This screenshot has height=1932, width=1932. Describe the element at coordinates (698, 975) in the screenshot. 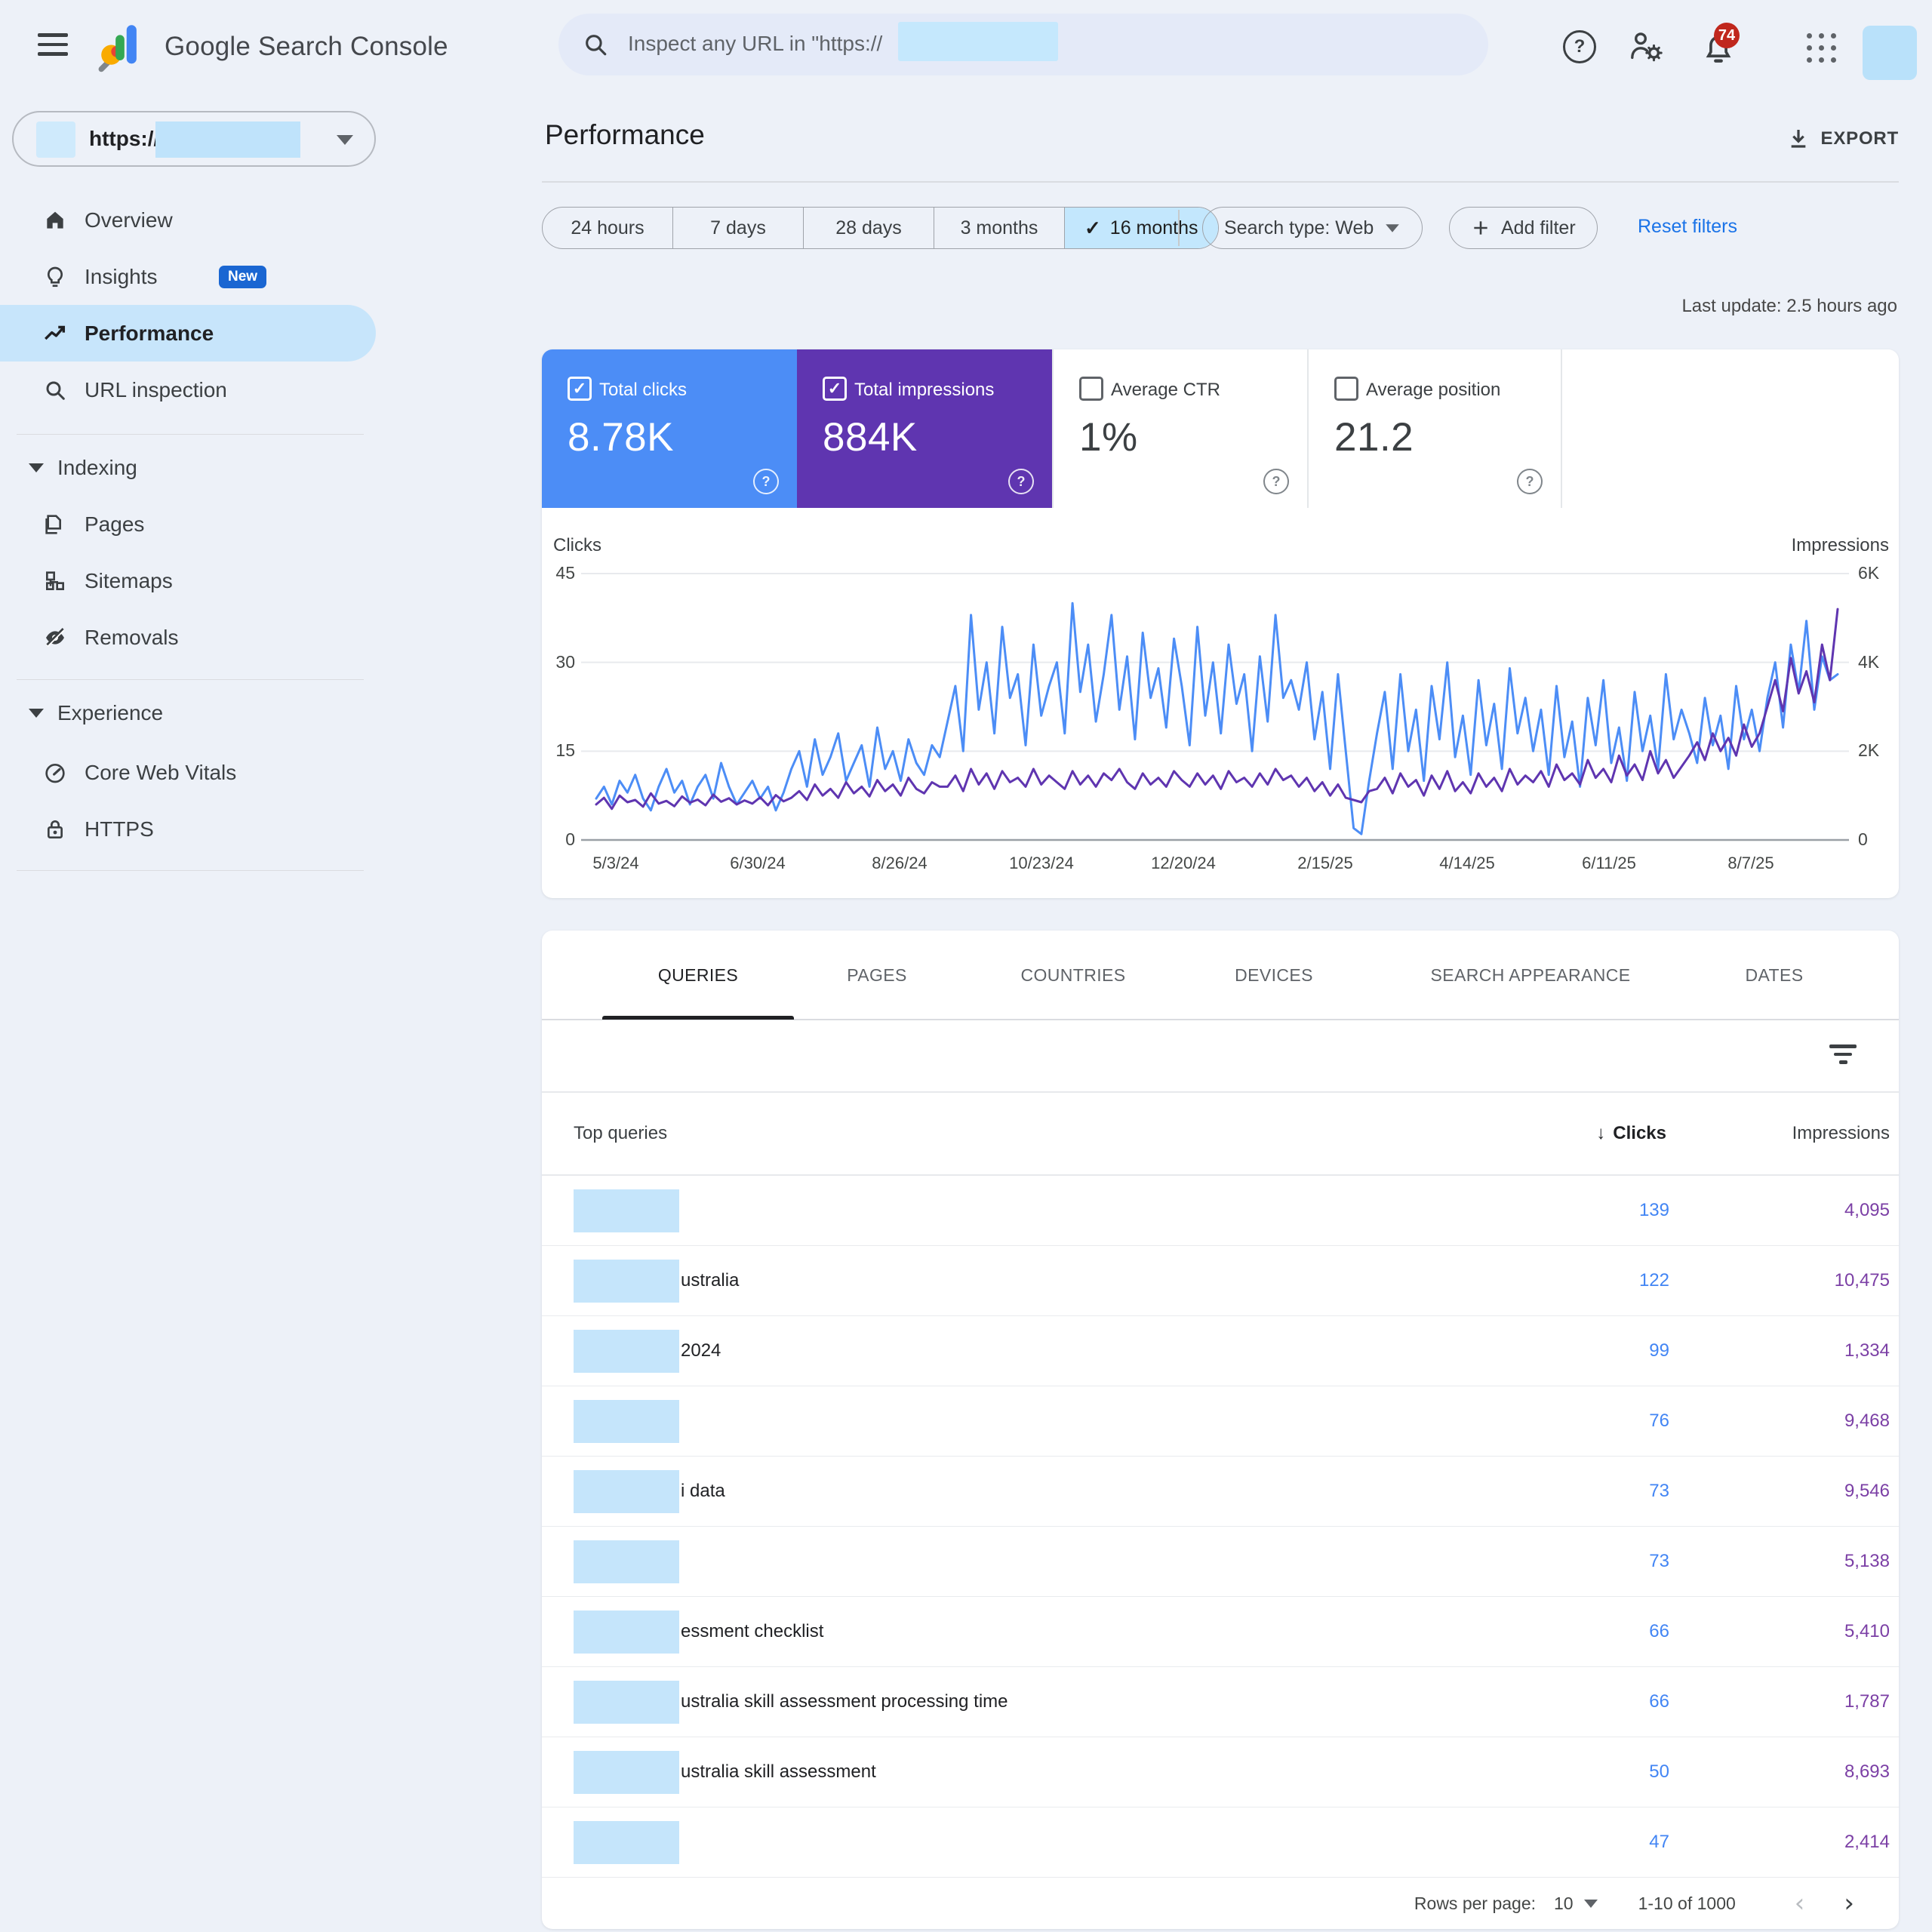

I see `tab-queries: QUERIES` at that location.